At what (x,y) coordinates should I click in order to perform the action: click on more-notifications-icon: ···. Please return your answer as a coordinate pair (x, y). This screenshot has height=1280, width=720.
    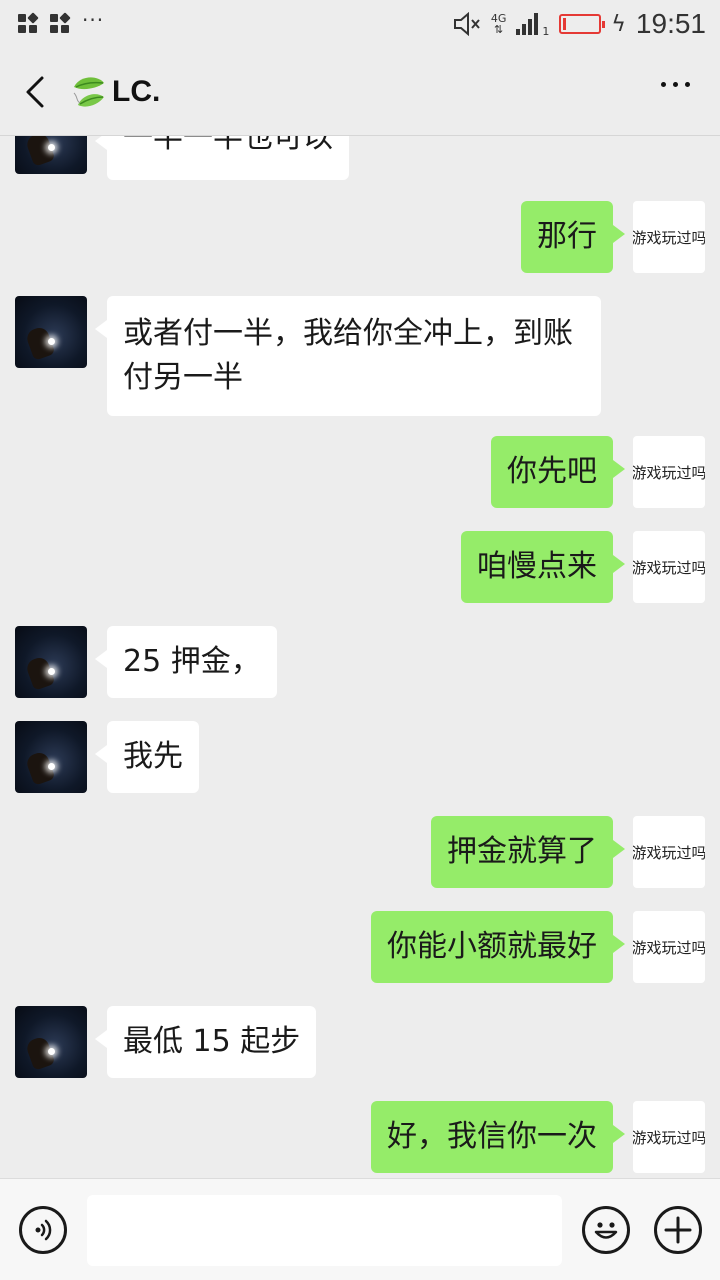
    Looking at the image, I should click on (93, 20).